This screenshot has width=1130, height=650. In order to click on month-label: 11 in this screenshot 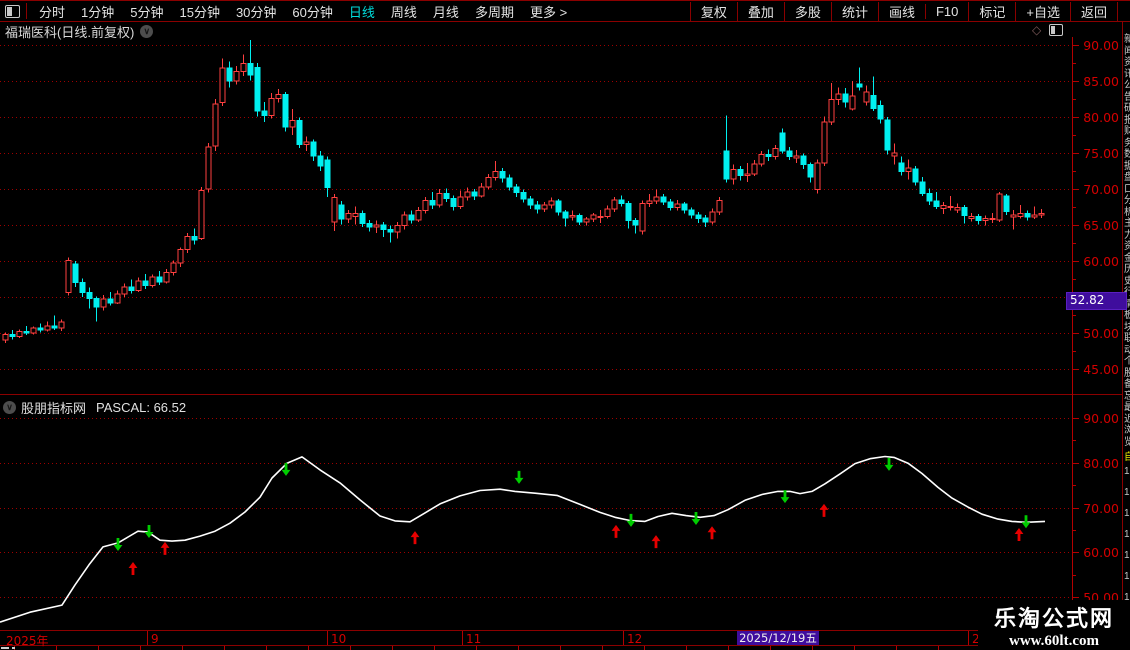, I will do `click(474, 639)`.